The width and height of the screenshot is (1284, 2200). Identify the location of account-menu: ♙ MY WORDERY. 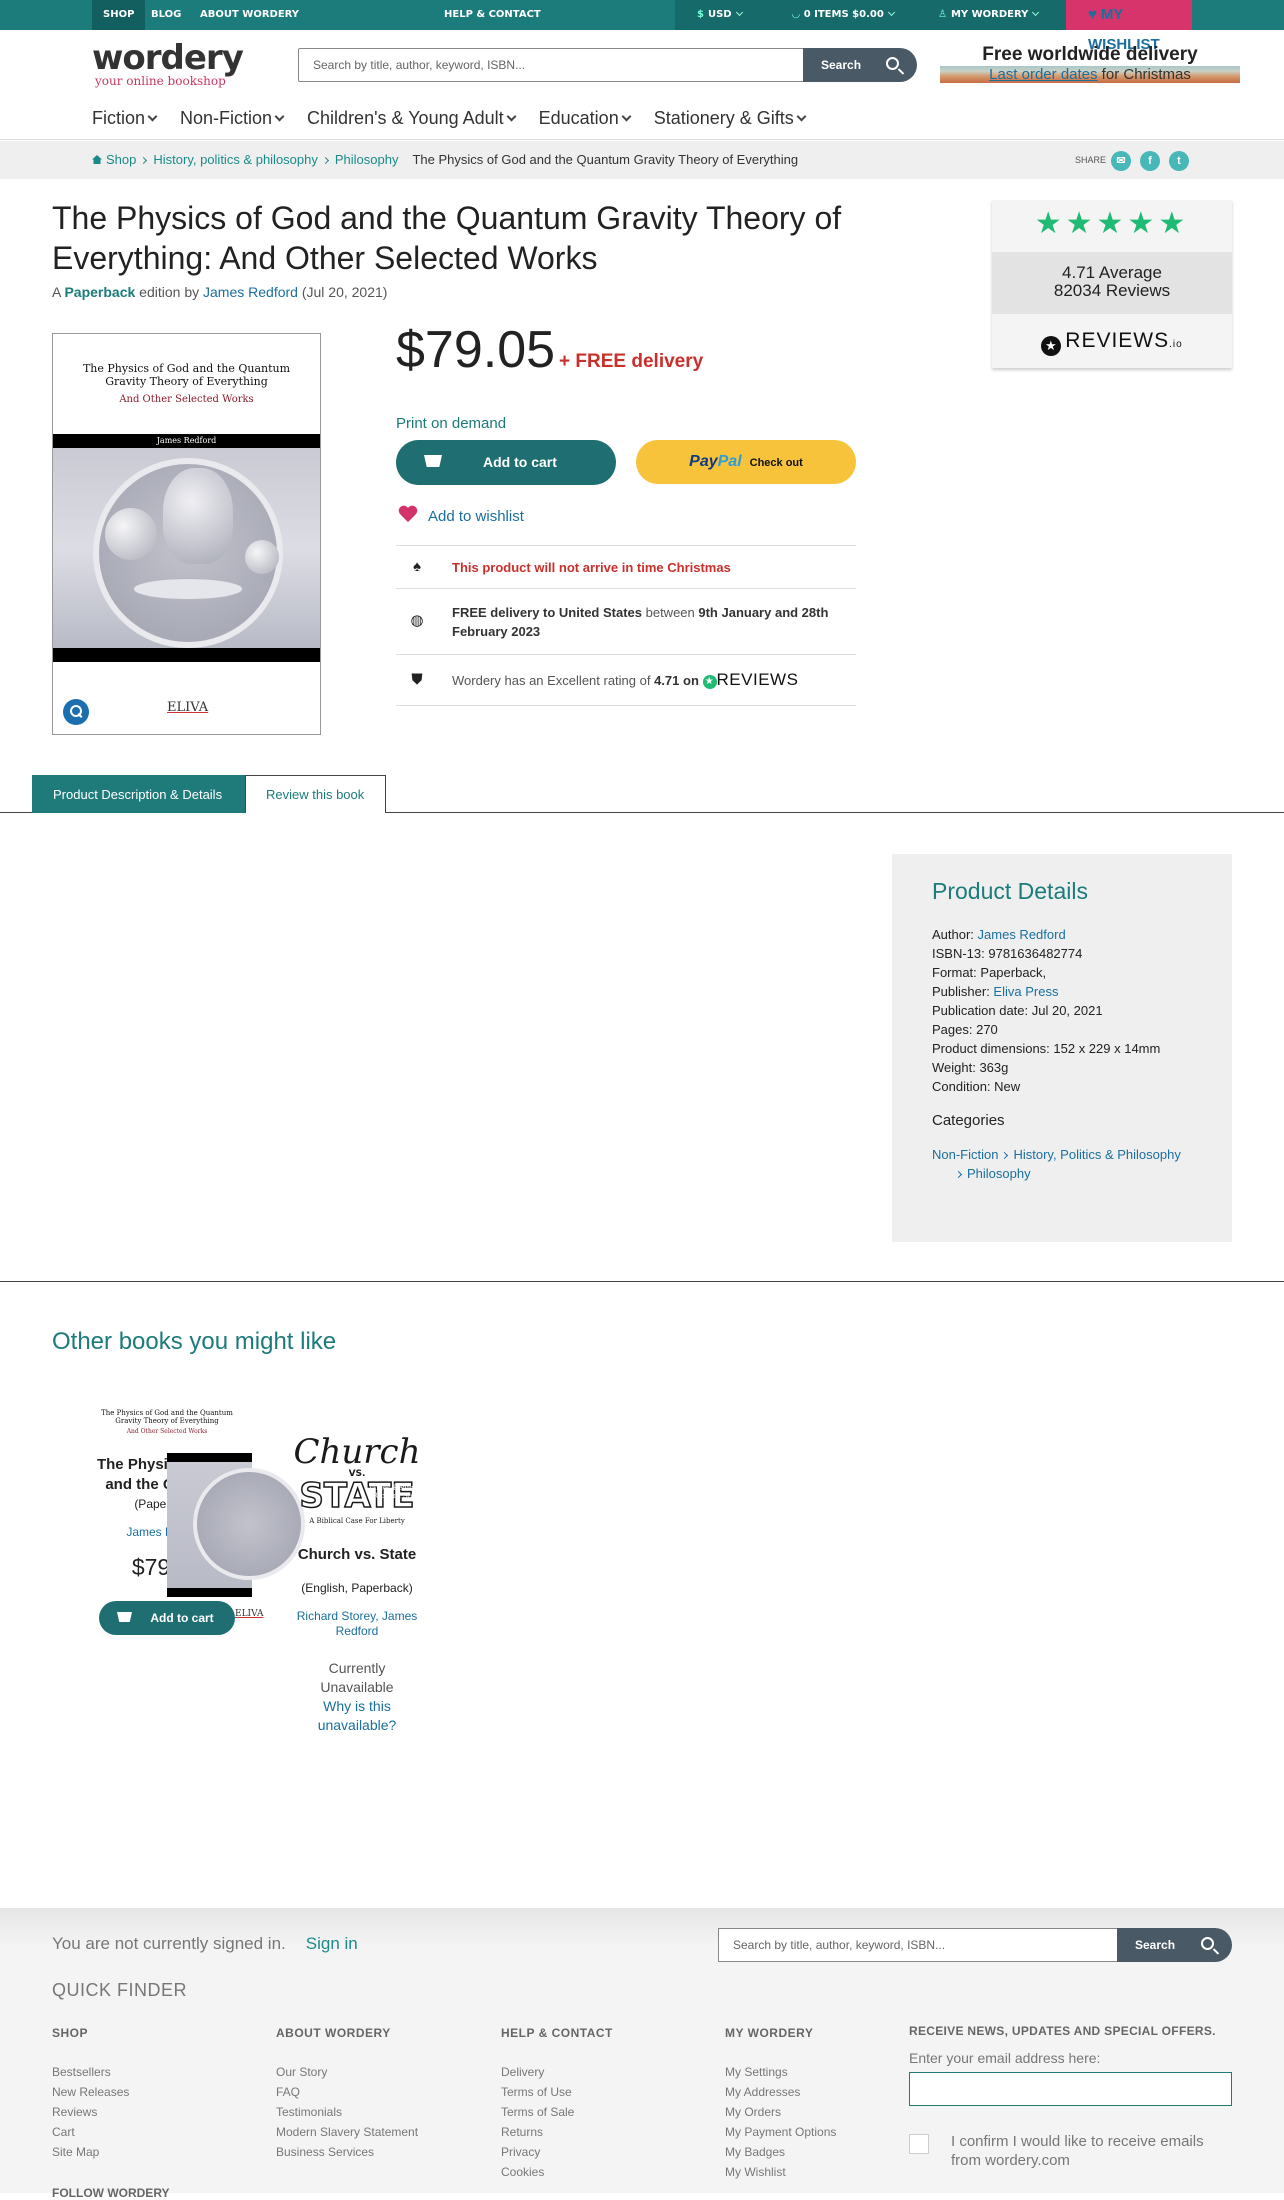
(988, 15).